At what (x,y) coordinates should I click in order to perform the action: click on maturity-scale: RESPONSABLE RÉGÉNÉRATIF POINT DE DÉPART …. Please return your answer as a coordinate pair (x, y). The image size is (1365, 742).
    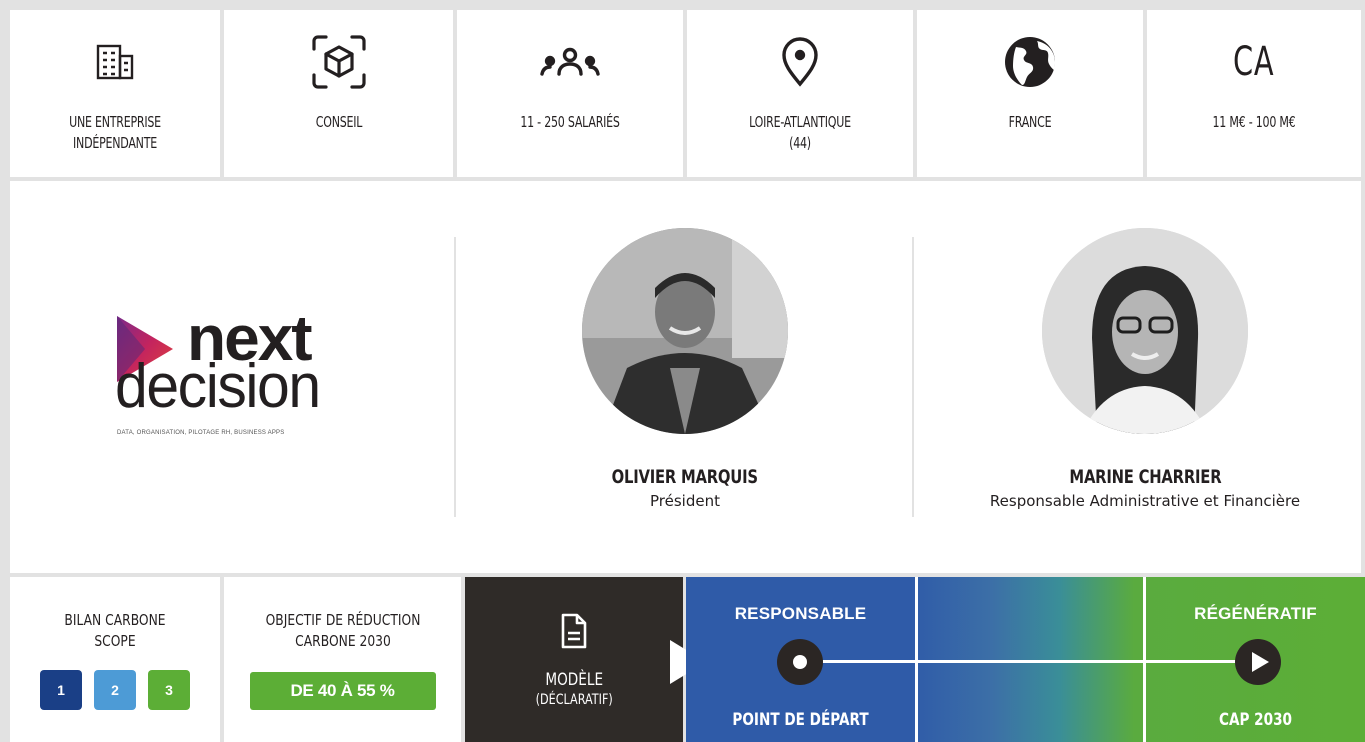
    Looking at the image, I should click on (1025, 659).